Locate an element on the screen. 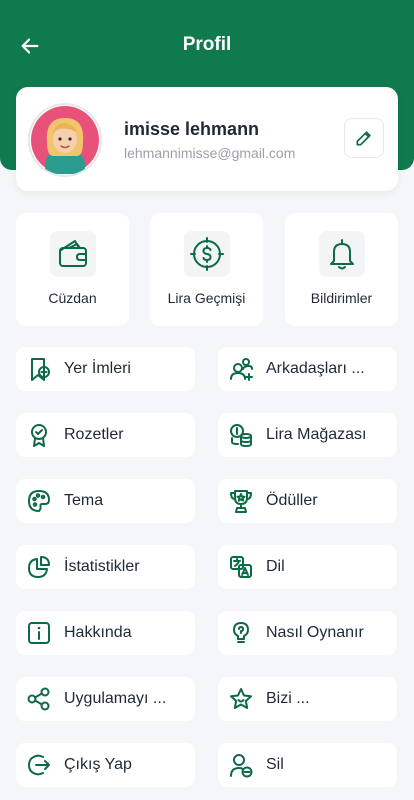  menu-item-how-to-play: Nasıl Oynanır is located at coordinates (307, 633).